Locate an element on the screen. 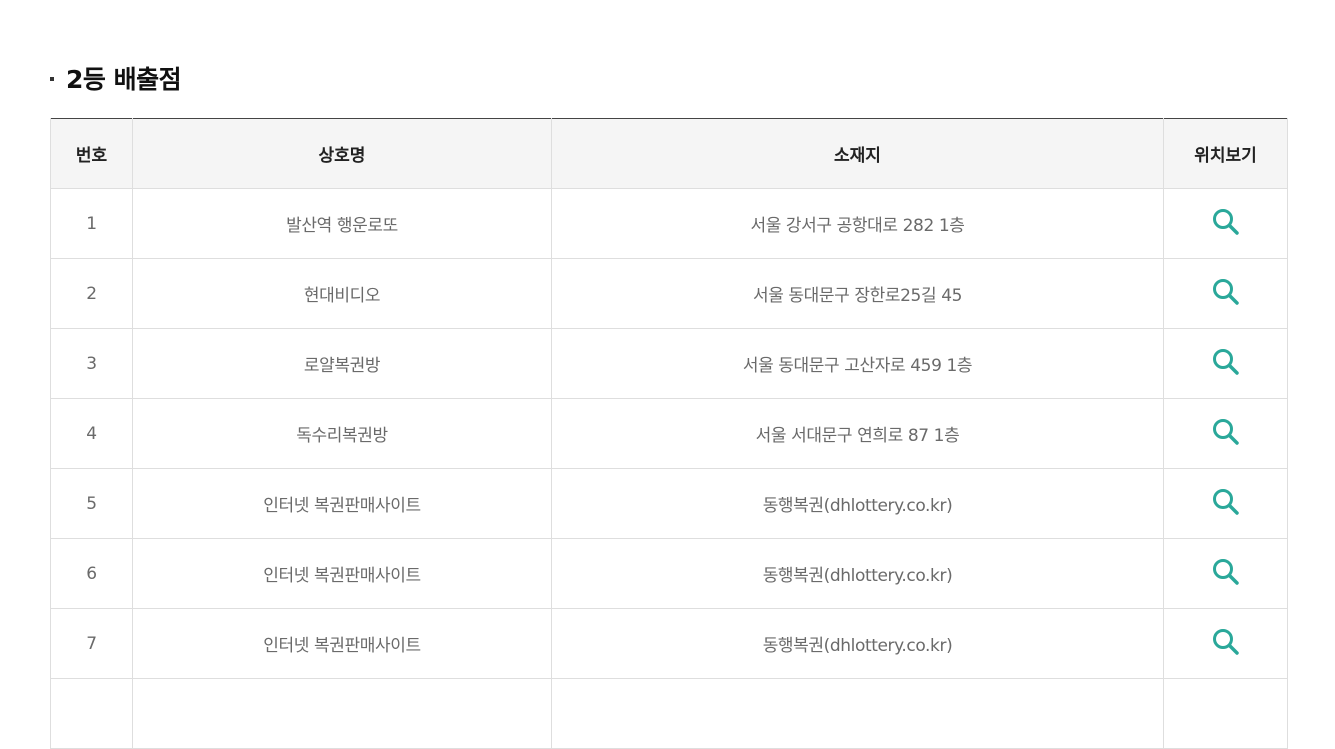 Image resolution: width=1335 pixels, height=749 pixels. row-number is located at coordinates (91, 713).